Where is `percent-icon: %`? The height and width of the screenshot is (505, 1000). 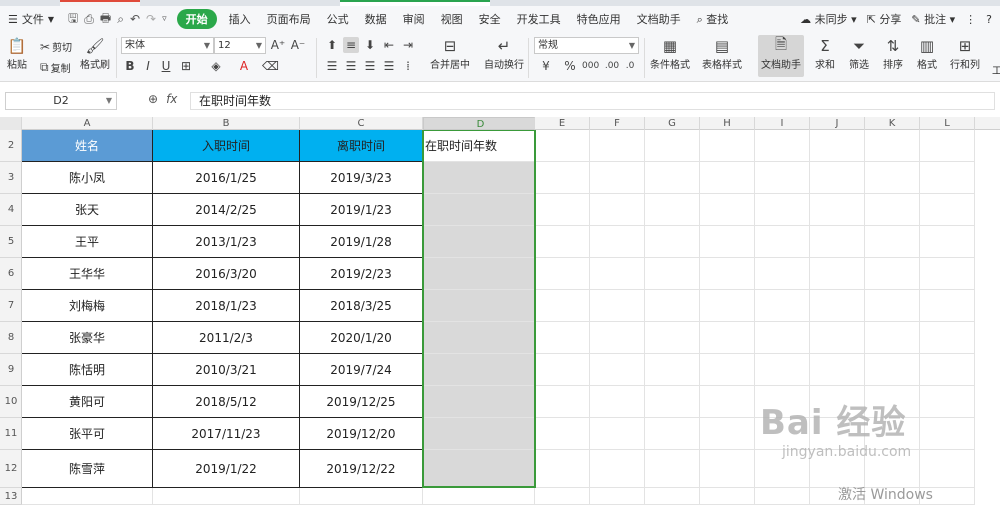
percent-icon: % is located at coordinates (570, 66).